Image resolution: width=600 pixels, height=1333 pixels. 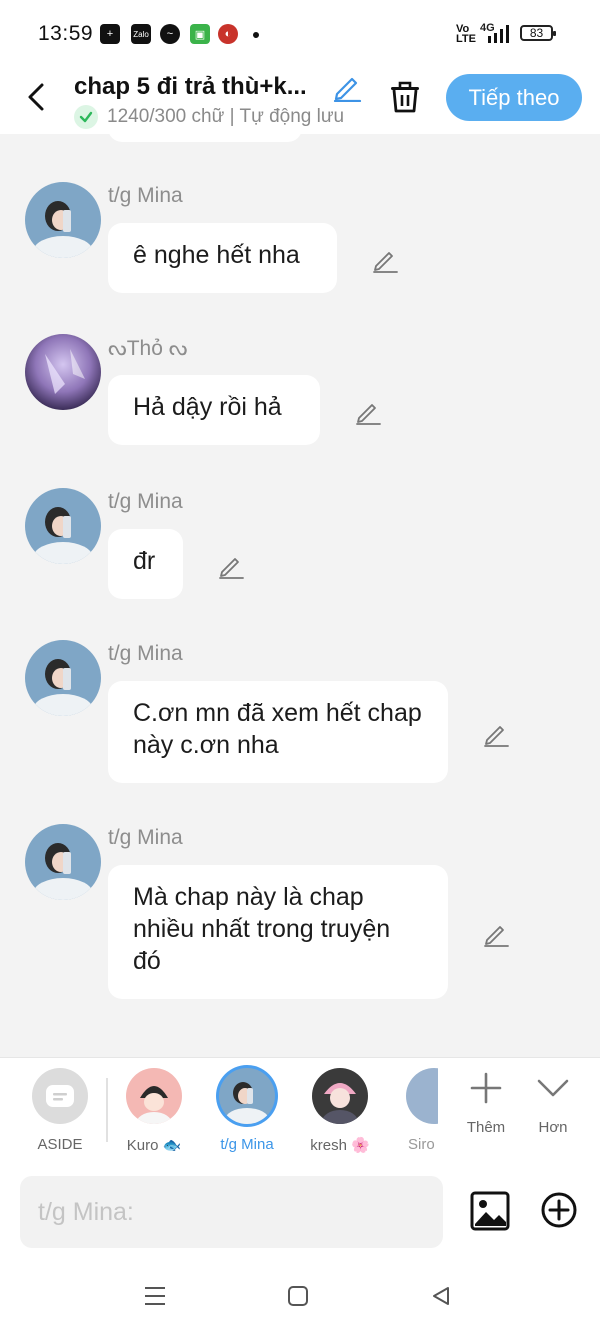 I want to click on menu-icon, so click(x=155, y=1296).